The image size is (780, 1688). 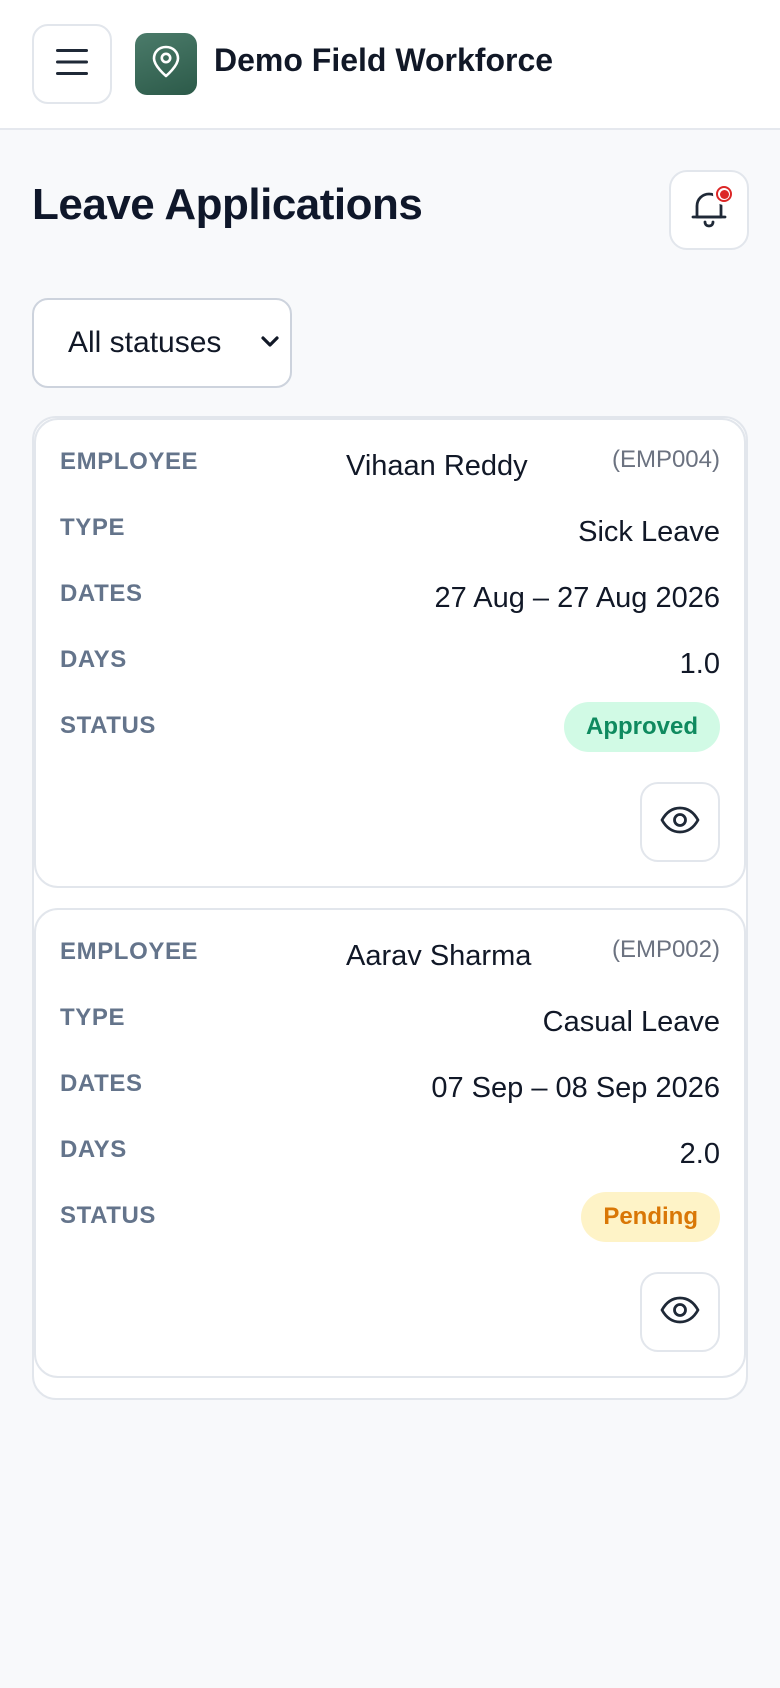 I want to click on status-filter-select: All statuses, so click(x=162, y=343).